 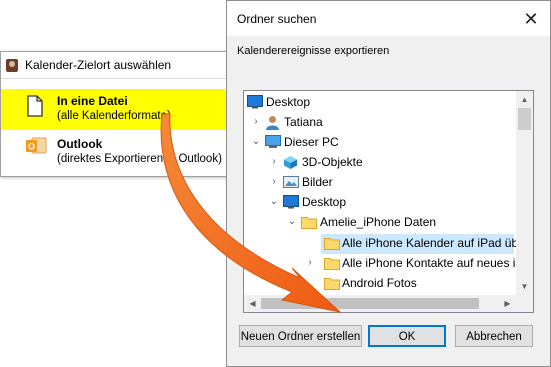 I want to click on tree-item-3d-objects: › 3D-Objekte, so click(x=379, y=162).